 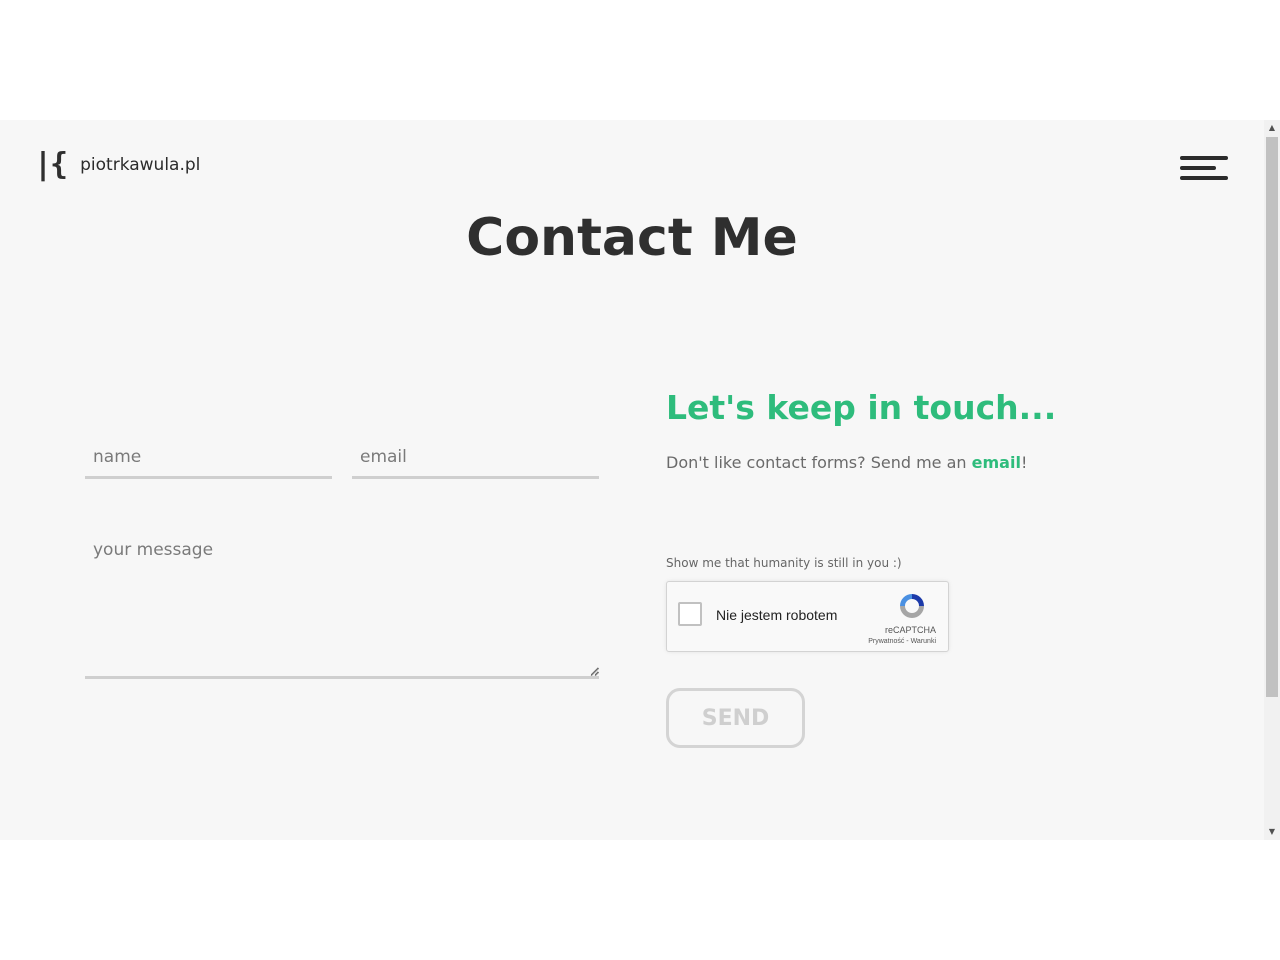 What do you see at coordinates (910, 630) in the screenshot?
I see `recaptcha-brand: reCAPTCHA` at bounding box center [910, 630].